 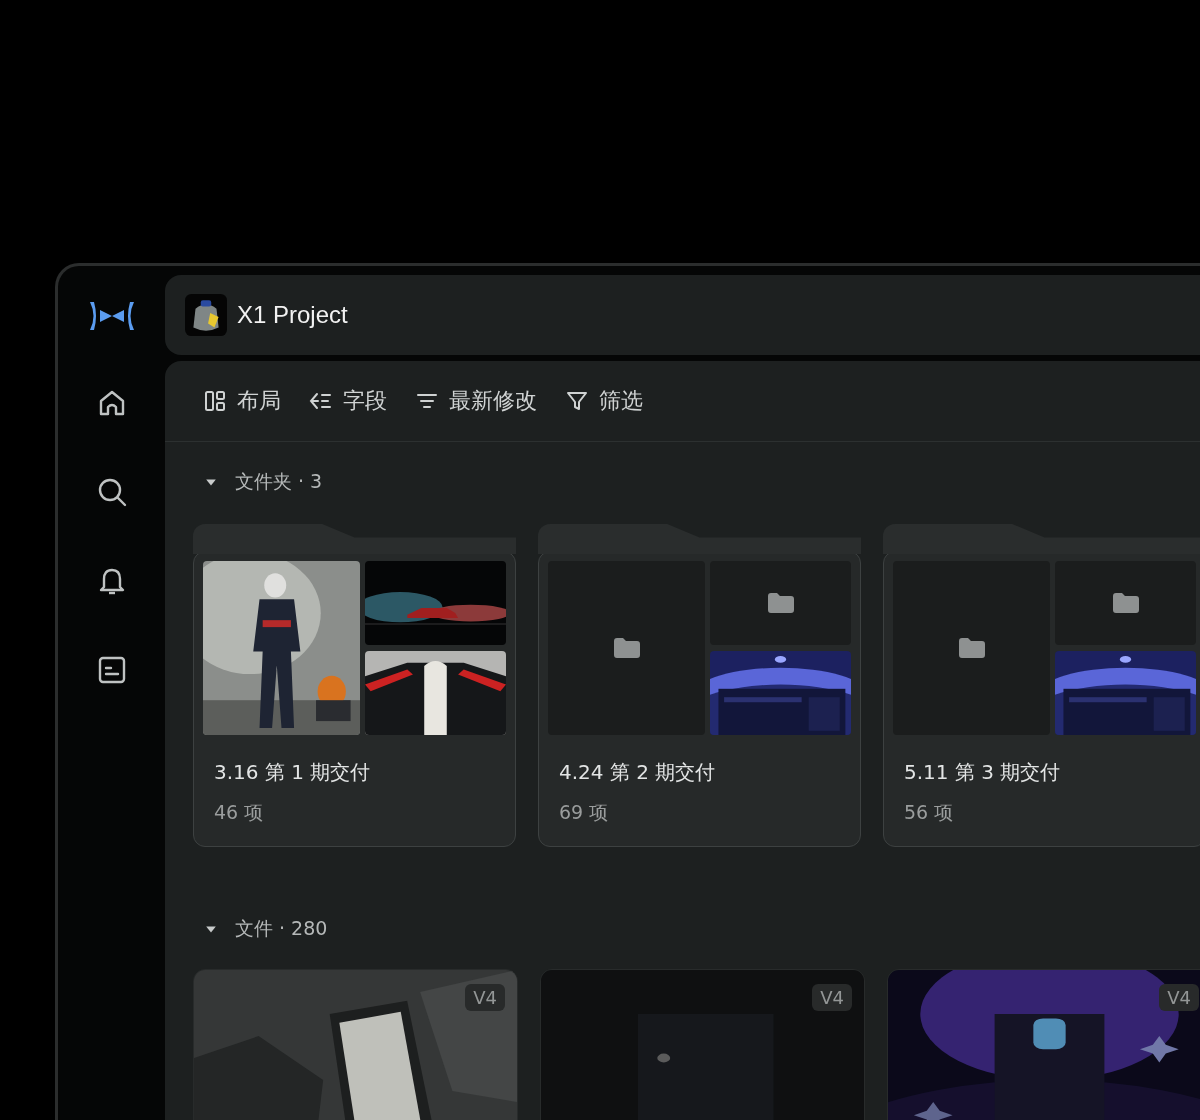 I want to click on logo-icon, so click(x=111, y=316).